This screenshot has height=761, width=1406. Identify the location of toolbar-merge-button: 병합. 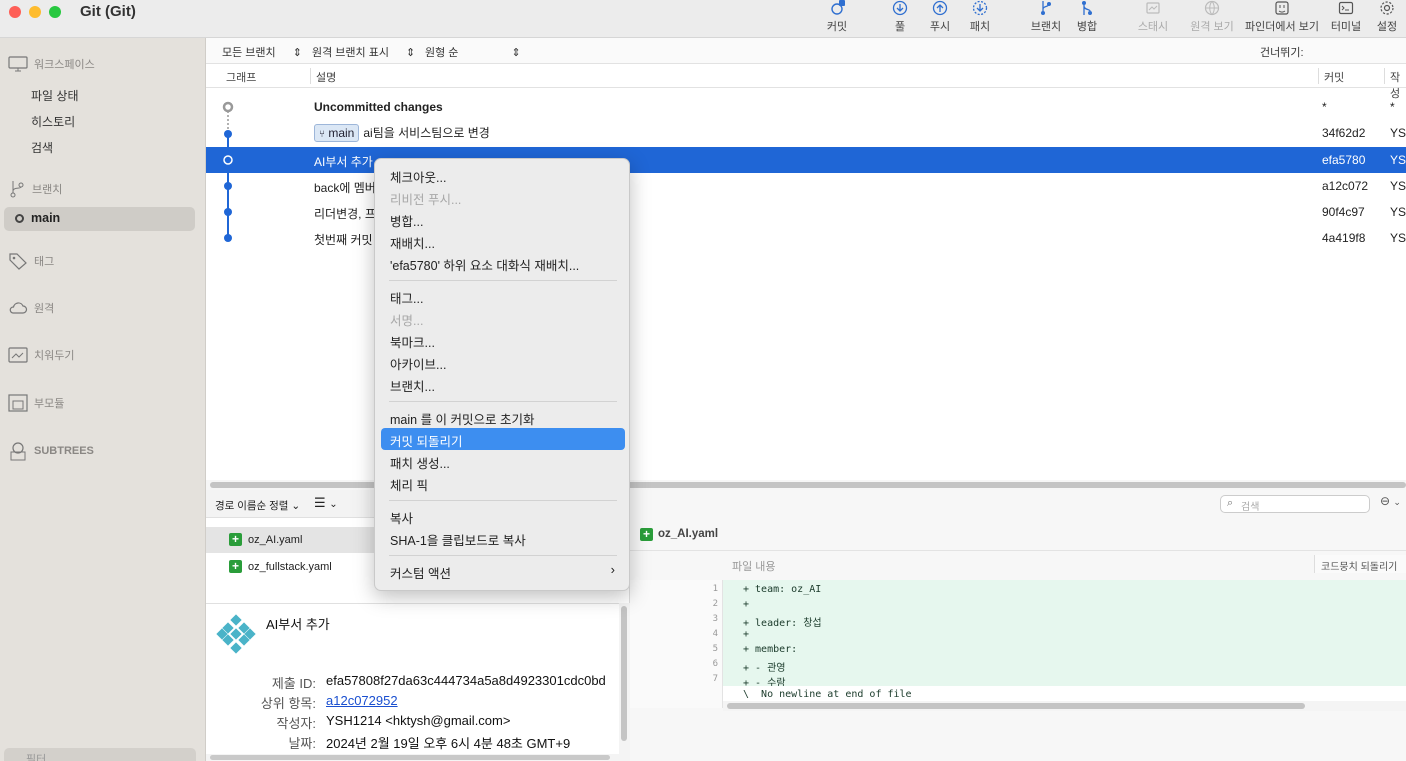
(1087, 17).